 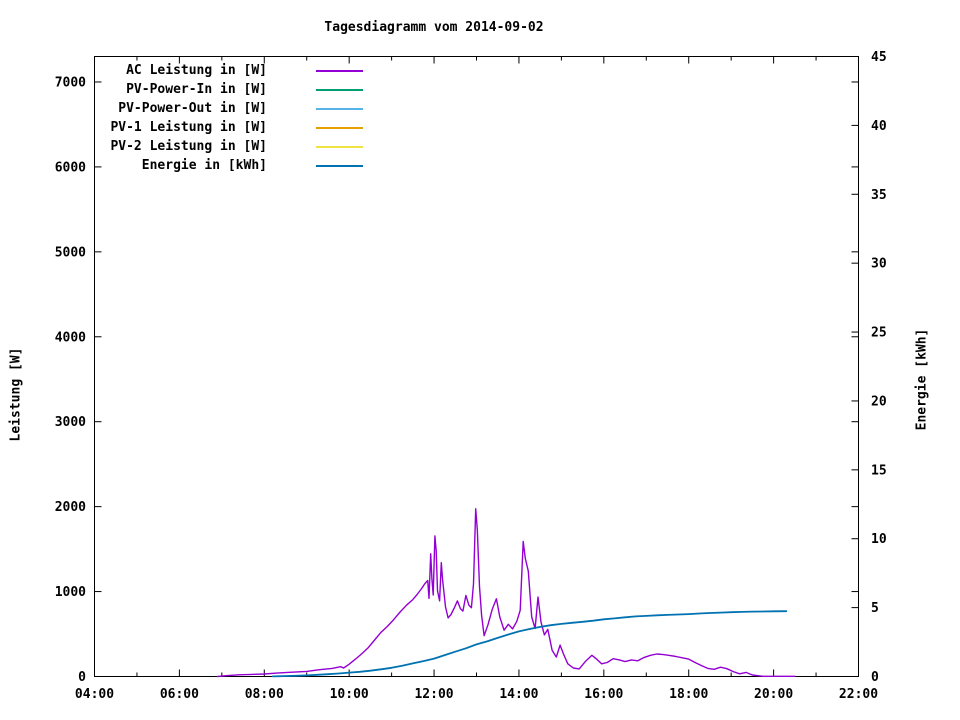 I want to click on y-right-tick-label: 30, so click(x=879, y=264).